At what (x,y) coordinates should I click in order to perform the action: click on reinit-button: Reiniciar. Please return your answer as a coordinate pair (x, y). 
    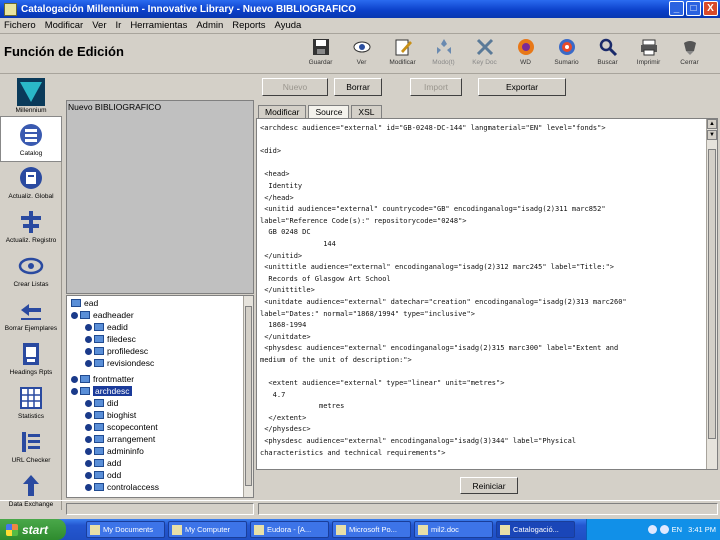
    Looking at the image, I should click on (489, 485).